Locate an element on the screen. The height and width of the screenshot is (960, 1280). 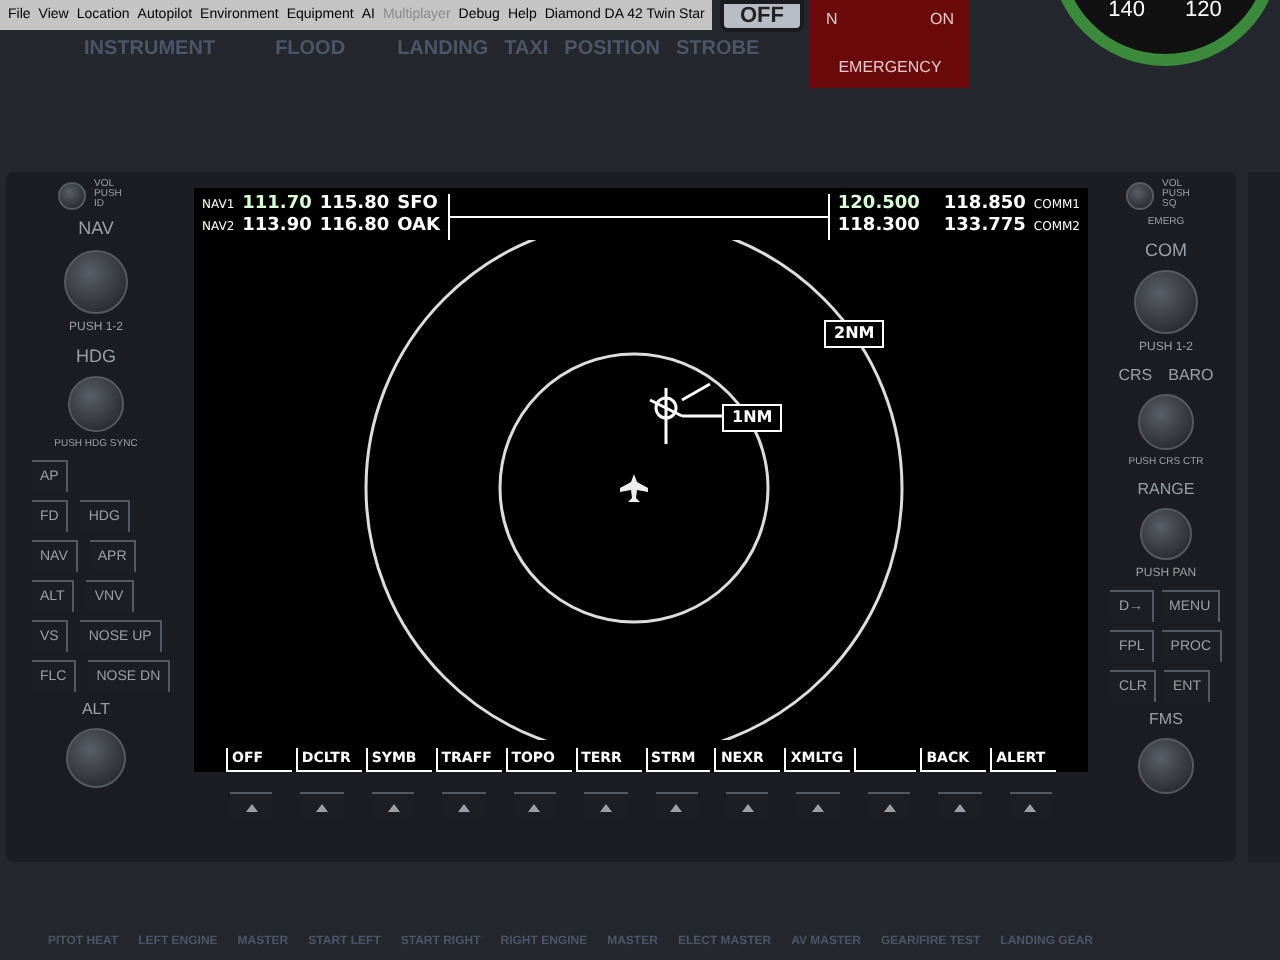
nav-active-frequency: 111.70 is located at coordinates (277, 205).